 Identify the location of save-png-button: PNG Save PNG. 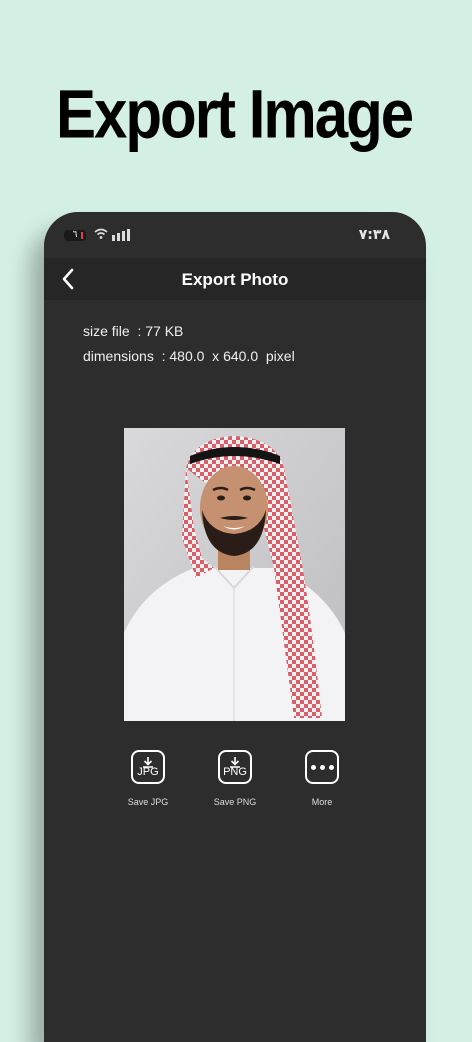
(235, 778).